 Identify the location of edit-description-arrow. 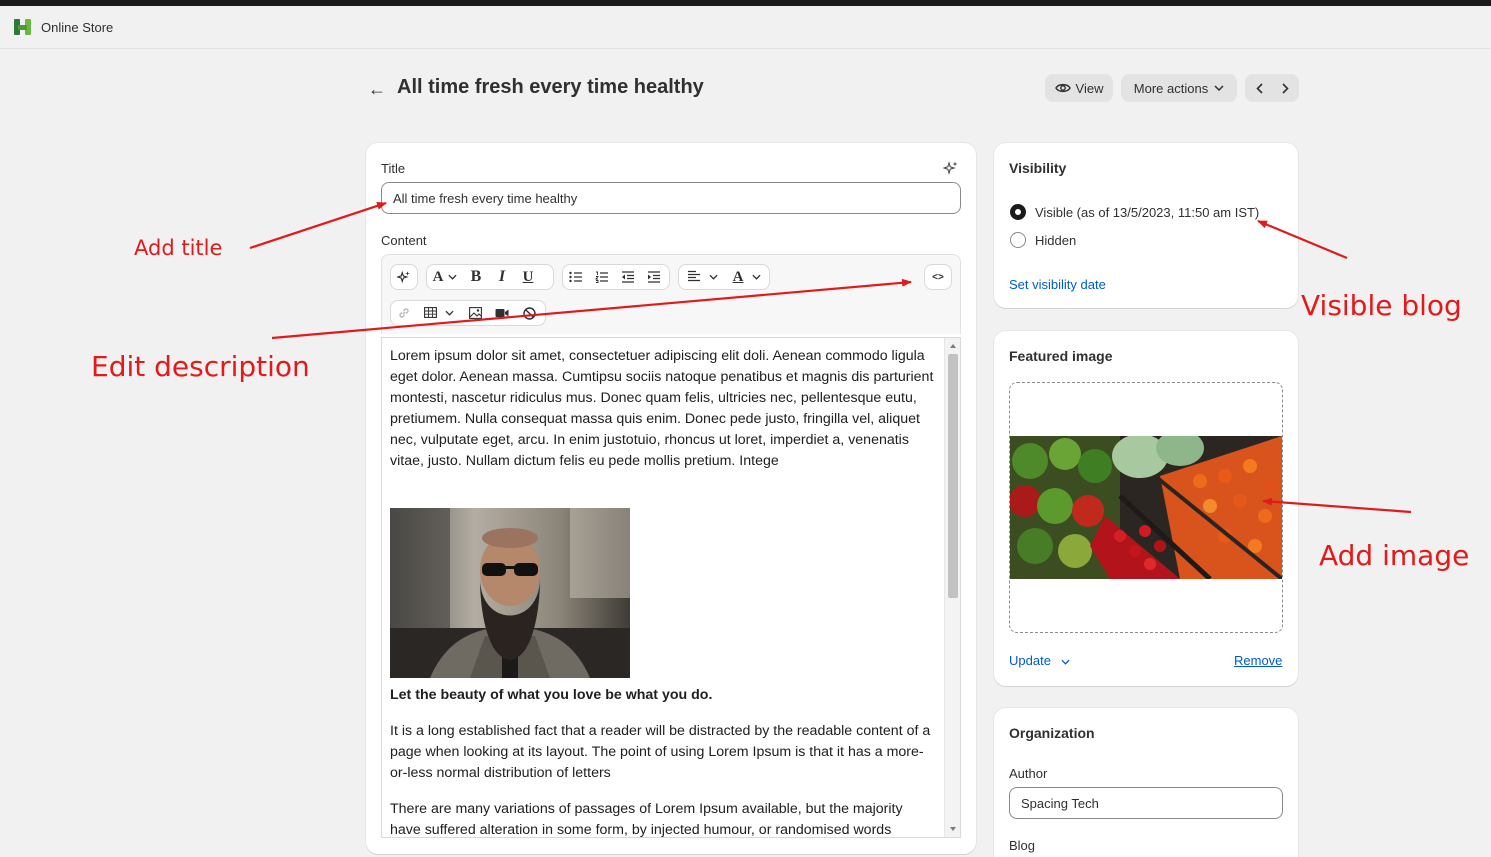
(591, 309).